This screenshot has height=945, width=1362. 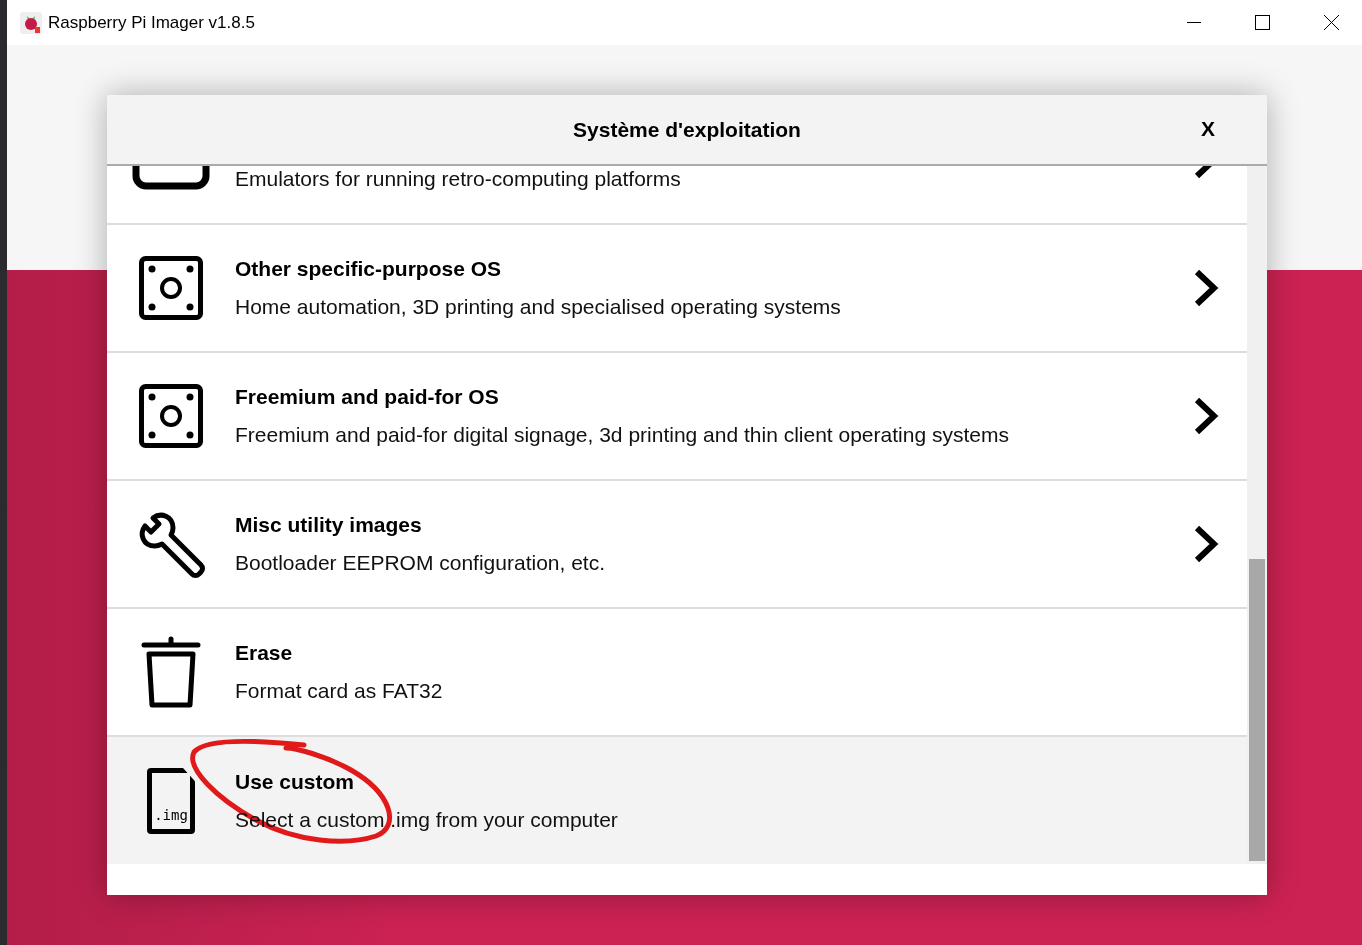 I want to click on os-list-item: Misc utility images Bootloader EEPROM configuration, etc., so click(x=677, y=545).